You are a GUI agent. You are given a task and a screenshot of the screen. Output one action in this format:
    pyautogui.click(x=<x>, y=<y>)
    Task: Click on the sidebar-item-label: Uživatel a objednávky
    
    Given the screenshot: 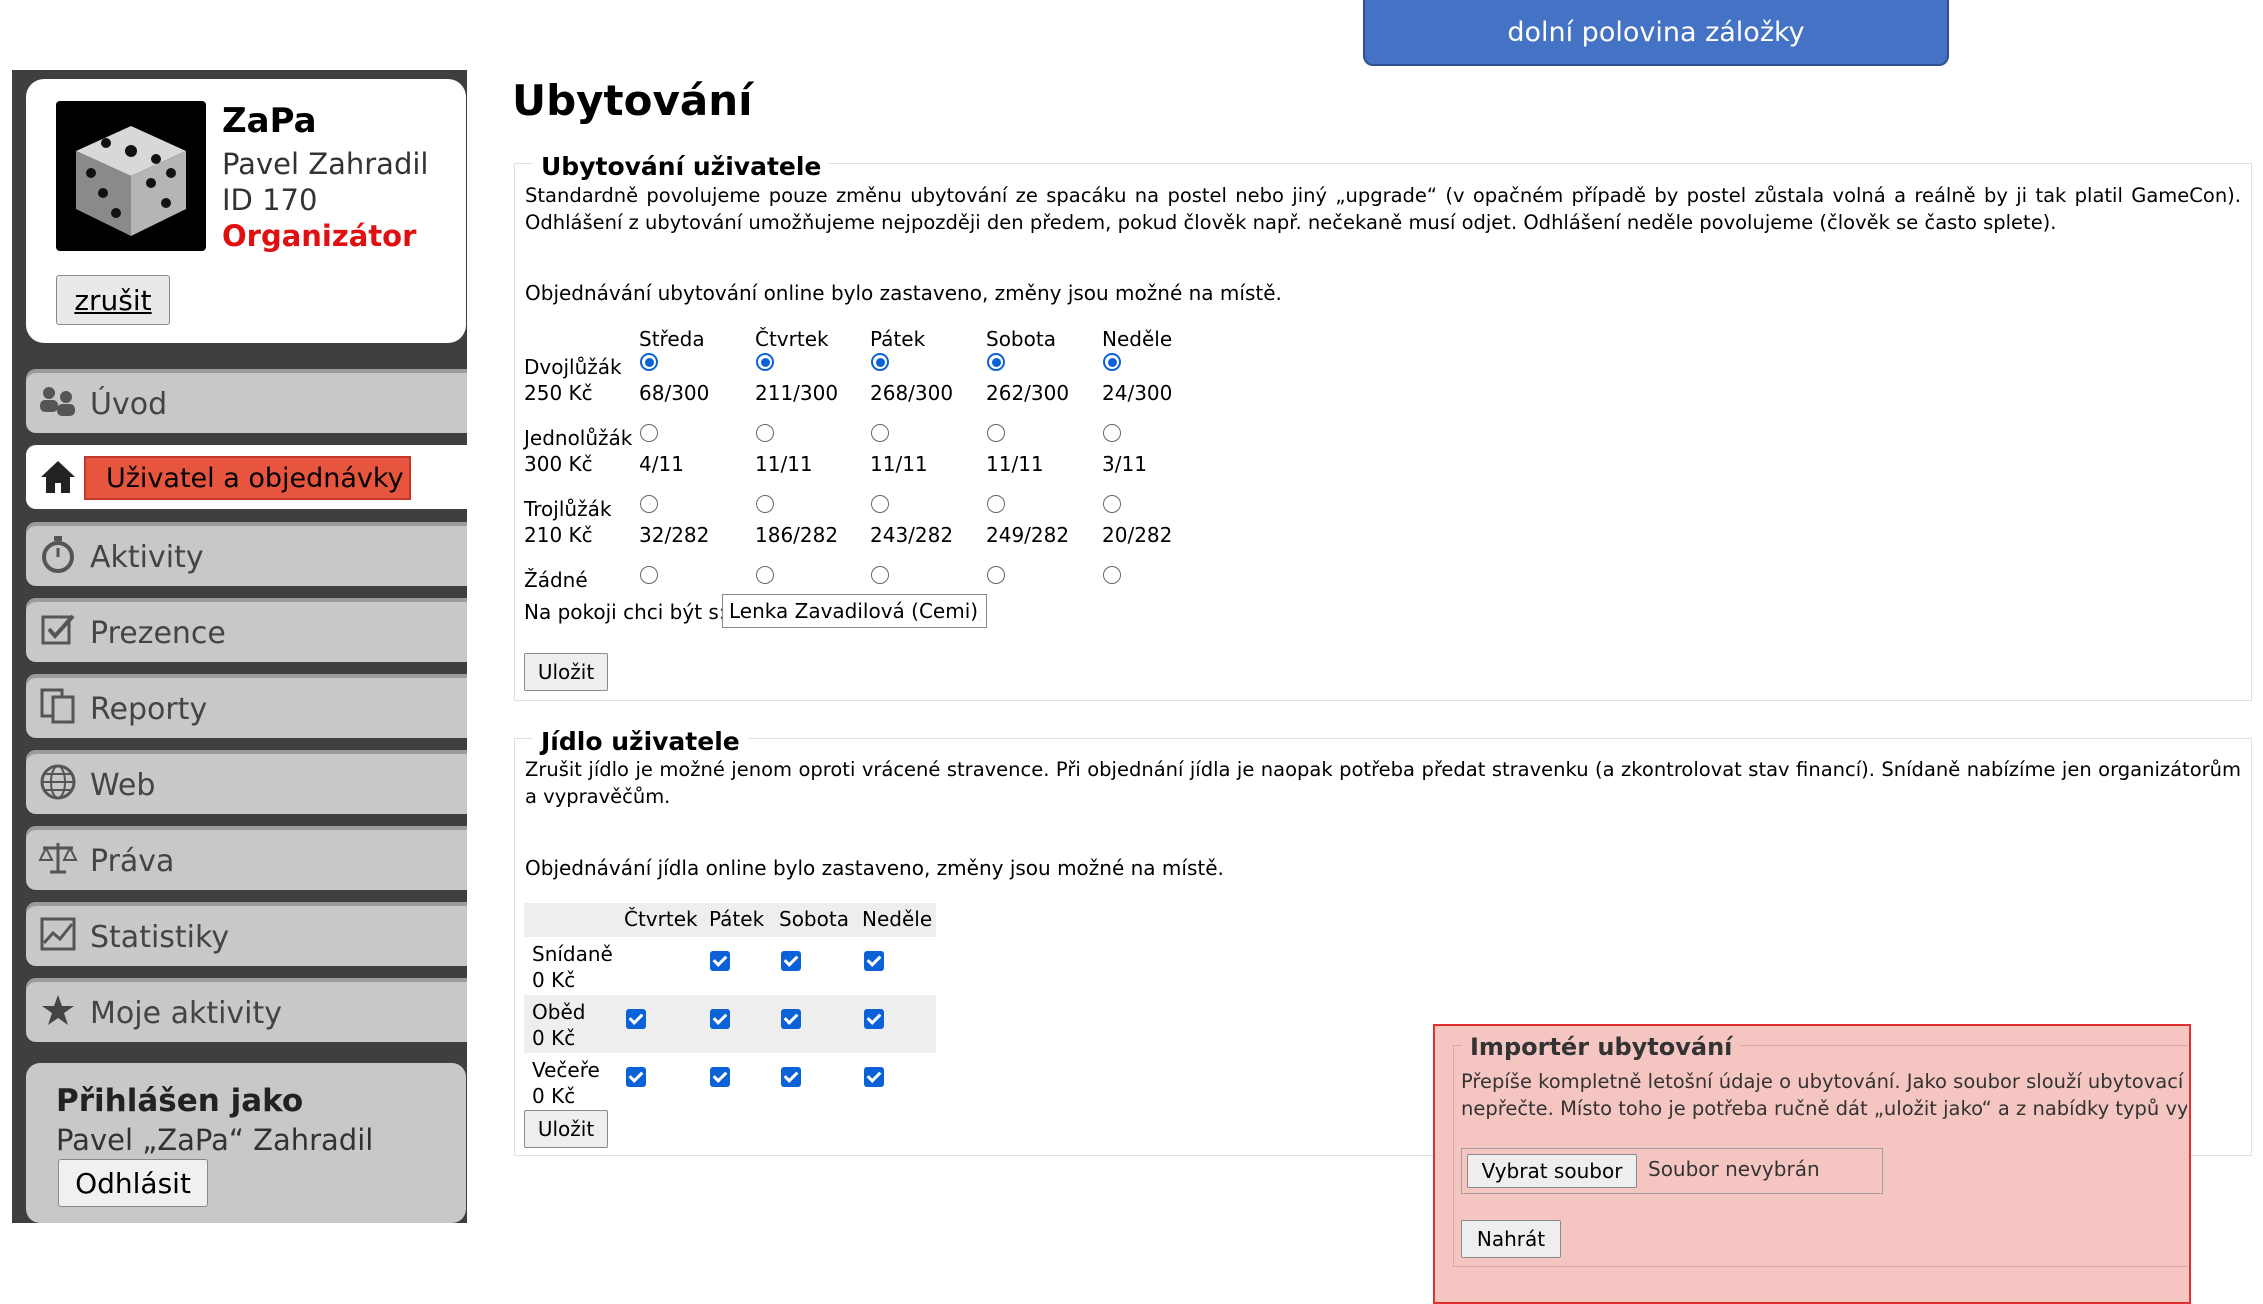 What is the action you would take?
    pyautogui.click(x=247, y=478)
    